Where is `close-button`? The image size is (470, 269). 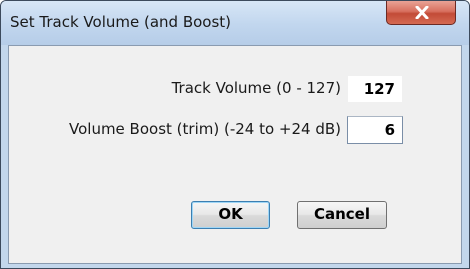 close-button is located at coordinates (421, 13).